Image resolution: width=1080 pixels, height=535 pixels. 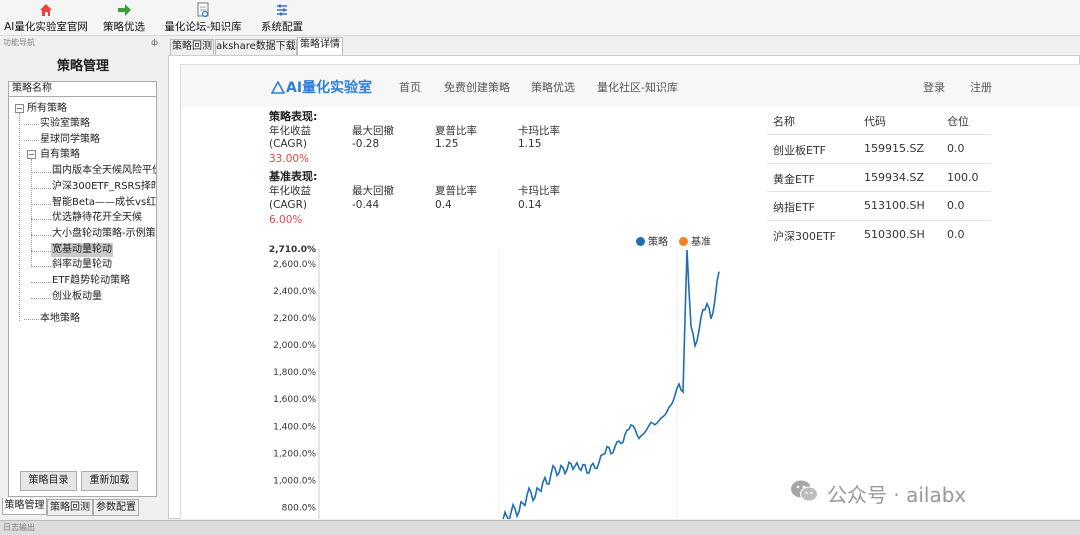 What do you see at coordinates (70, 140) in the screenshot?
I see `tree-node-planet: 星球同学策略` at bounding box center [70, 140].